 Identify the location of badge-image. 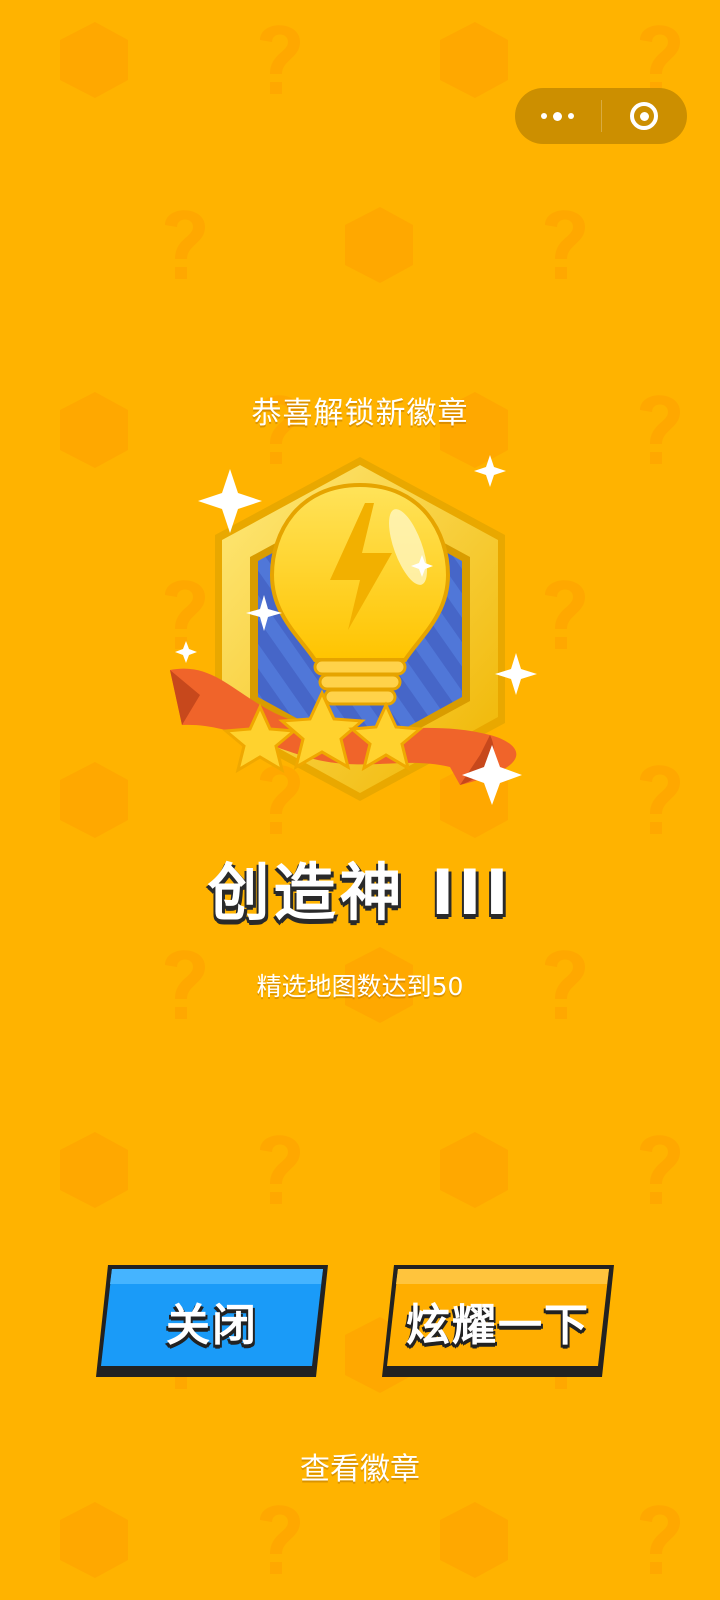
(360, 645).